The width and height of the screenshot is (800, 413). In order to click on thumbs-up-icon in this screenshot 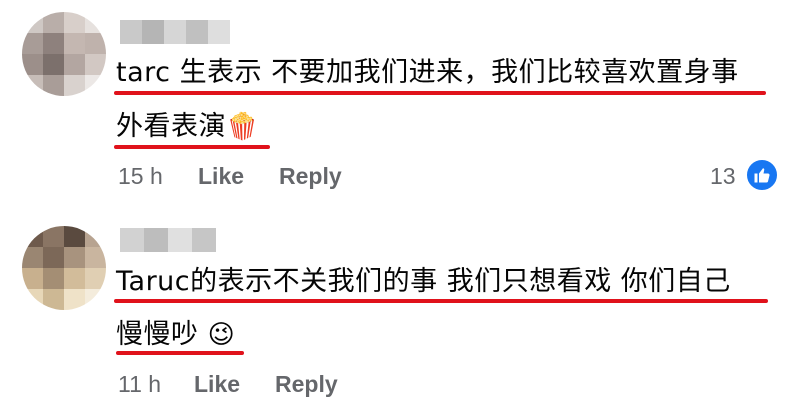, I will do `click(762, 175)`.